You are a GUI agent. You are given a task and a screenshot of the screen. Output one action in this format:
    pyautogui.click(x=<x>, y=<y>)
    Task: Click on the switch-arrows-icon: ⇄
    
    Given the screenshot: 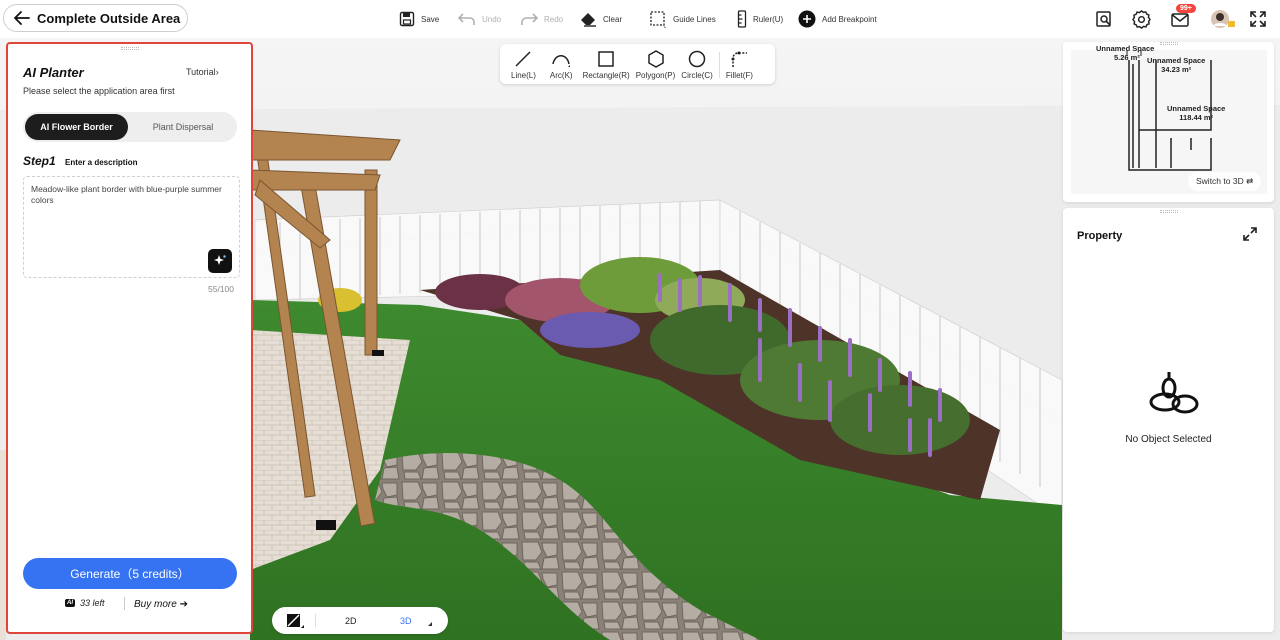 What is the action you would take?
    pyautogui.click(x=1250, y=181)
    